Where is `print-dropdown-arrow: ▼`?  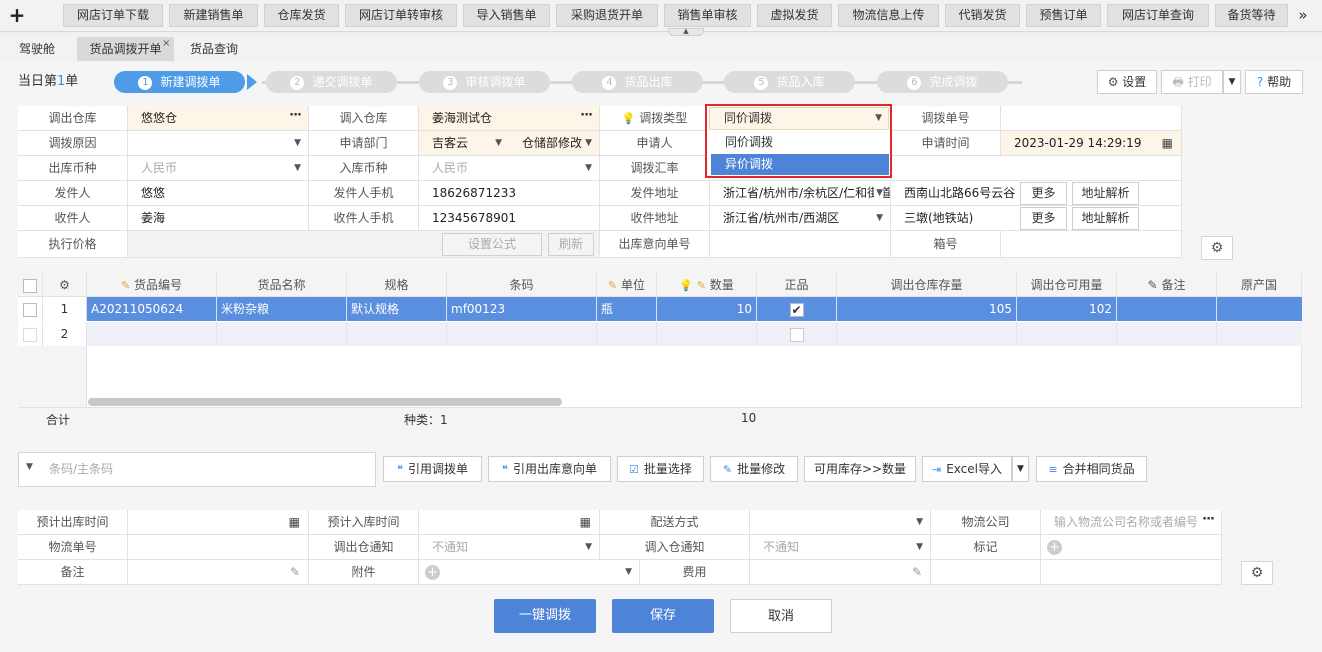
print-dropdown-arrow: ▼ is located at coordinates (1232, 82).